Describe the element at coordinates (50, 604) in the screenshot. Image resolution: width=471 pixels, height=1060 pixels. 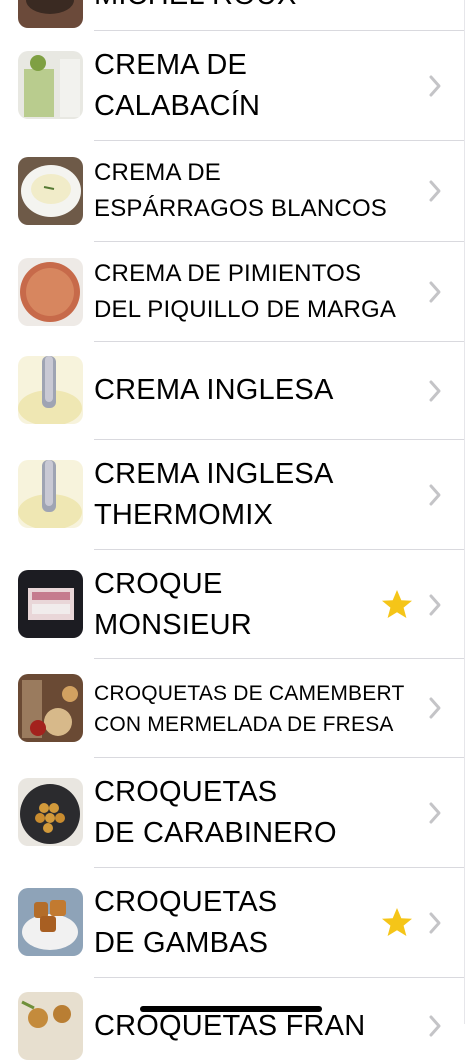
I see `sandwich-icon` at that location.